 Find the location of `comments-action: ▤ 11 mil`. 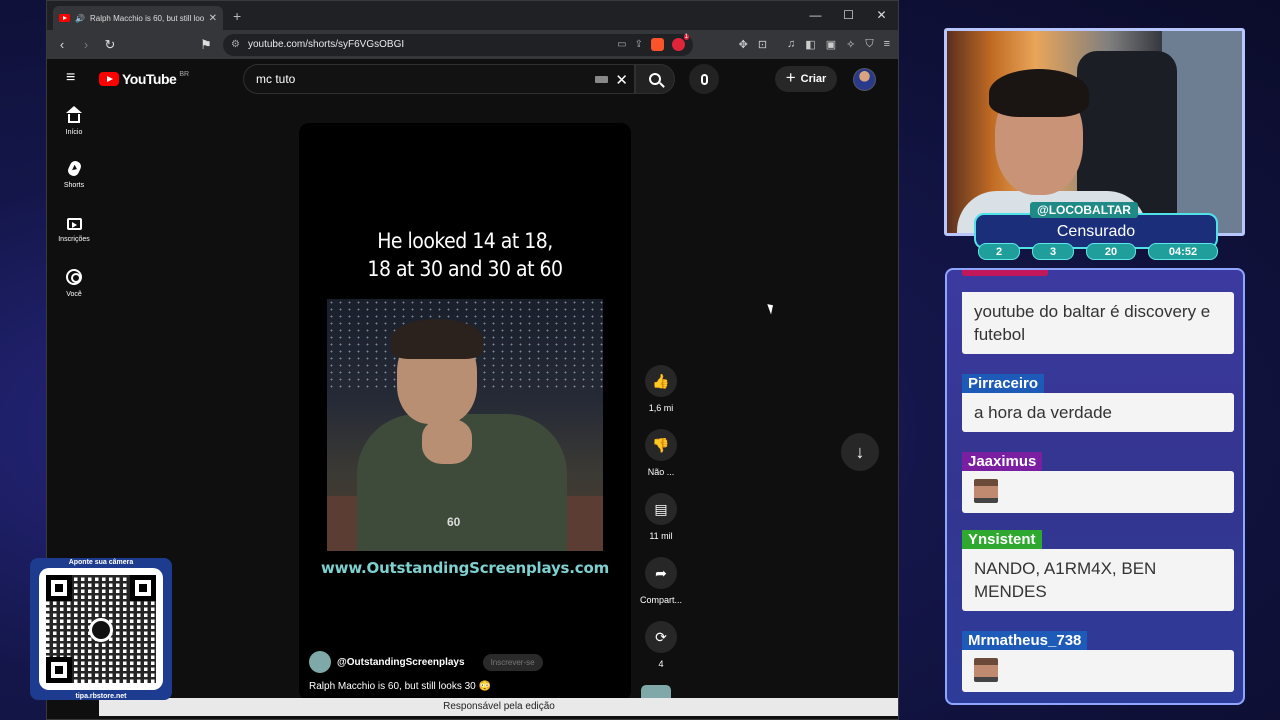

comments-action: ▤ 11 mil is located at coordinates (661, 525).